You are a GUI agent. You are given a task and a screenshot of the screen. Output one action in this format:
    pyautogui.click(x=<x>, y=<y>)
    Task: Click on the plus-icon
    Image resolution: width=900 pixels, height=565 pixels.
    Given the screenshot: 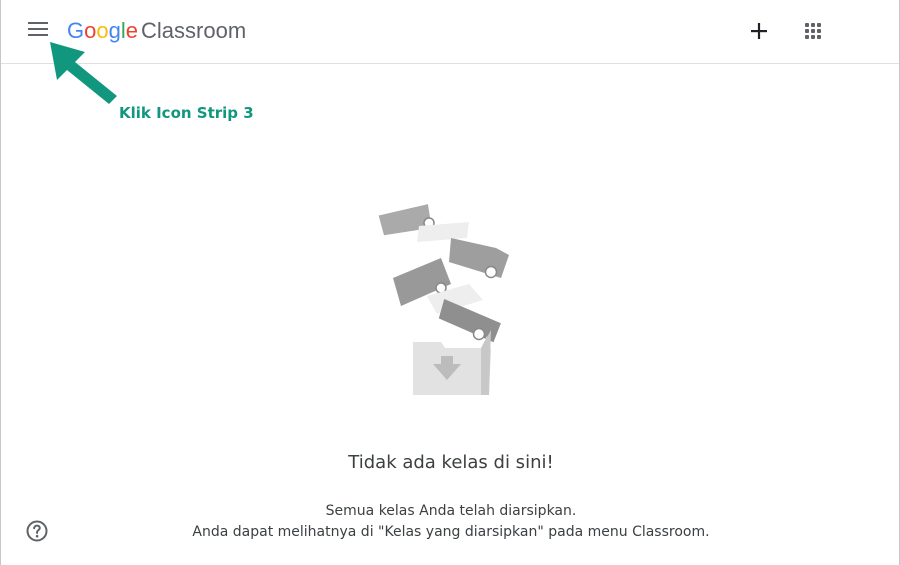 What is the action you would take?
    pyautogui.click(x=759, y=31)
    